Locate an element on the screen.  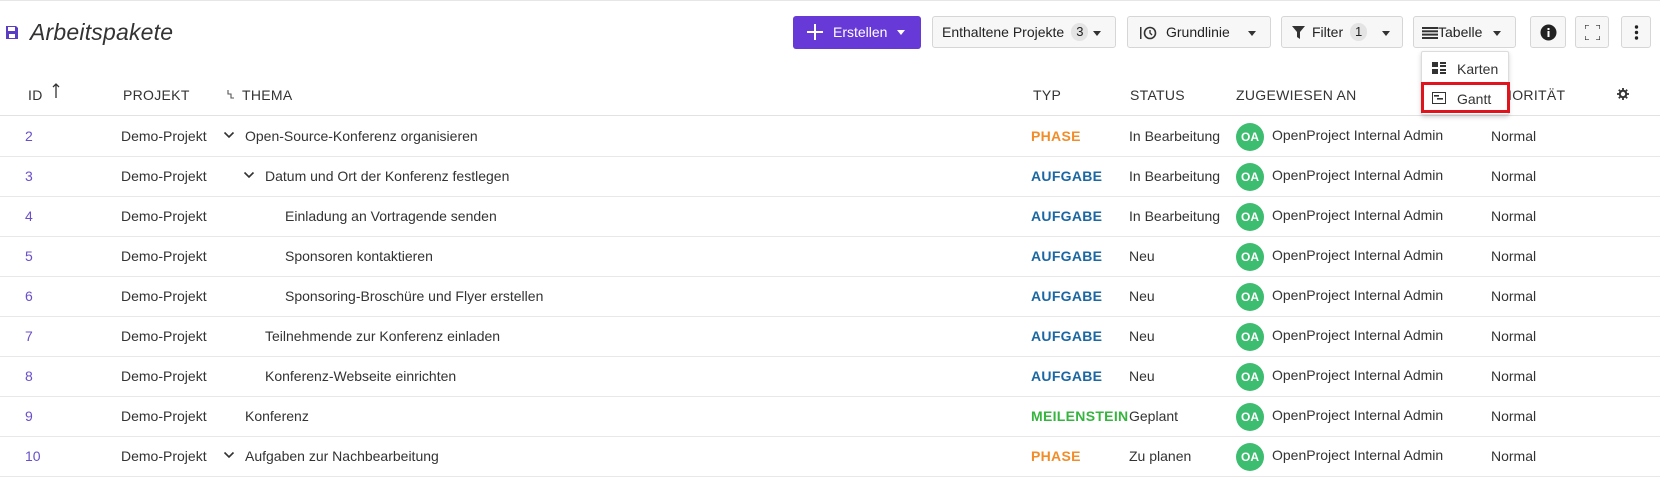
save-icon is located at coordinates (12, 32).